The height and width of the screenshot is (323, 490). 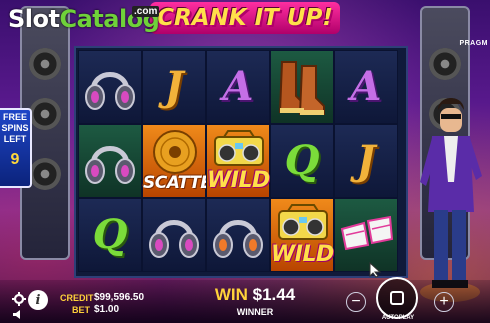 I want to click on spin-button, so click(x=397, y=298).